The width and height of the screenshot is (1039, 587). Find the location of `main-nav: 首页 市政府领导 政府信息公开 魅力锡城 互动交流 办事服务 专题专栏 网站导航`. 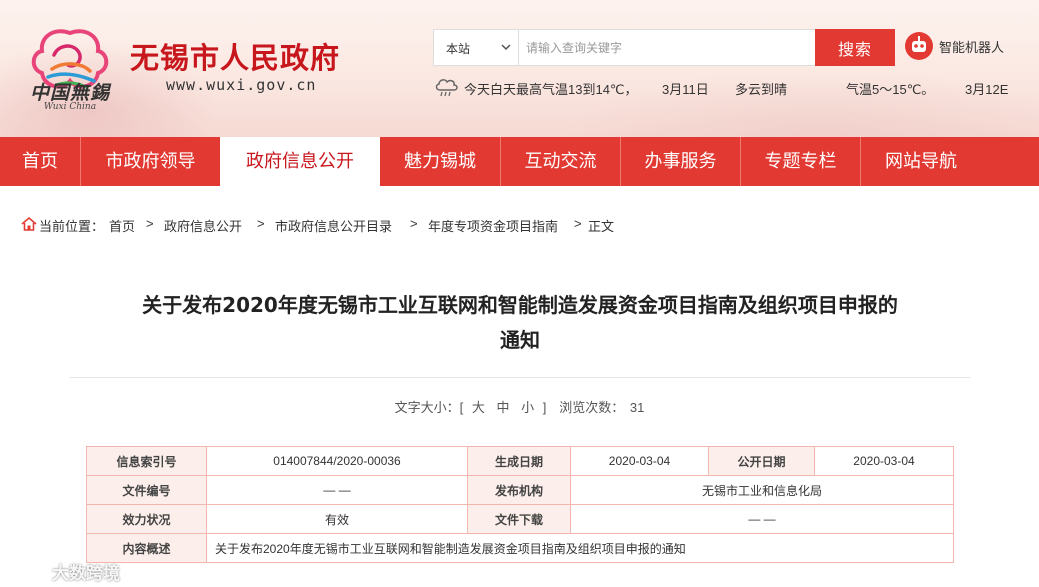

main-nav: 首页 市政府领导 政府信息公开 魅力锡城 互动交流 办事服务 专题专栏 网站导航 is located at coordinates (519, 161).